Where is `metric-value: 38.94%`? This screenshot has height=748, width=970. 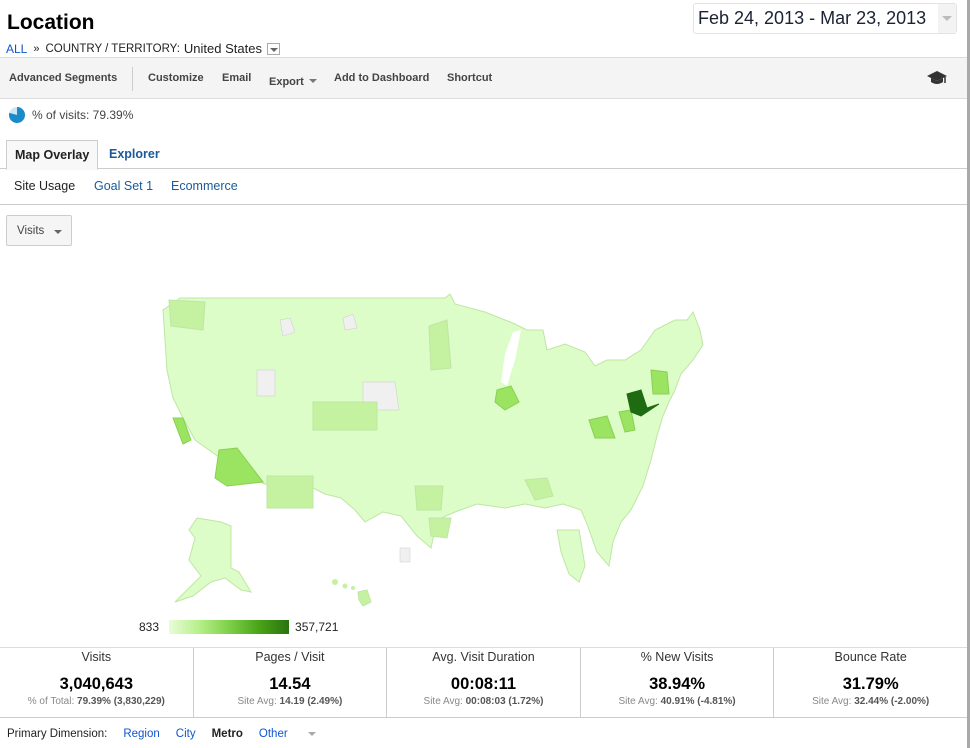
metric-value: 38.94% is located at coordinates (677, 684).